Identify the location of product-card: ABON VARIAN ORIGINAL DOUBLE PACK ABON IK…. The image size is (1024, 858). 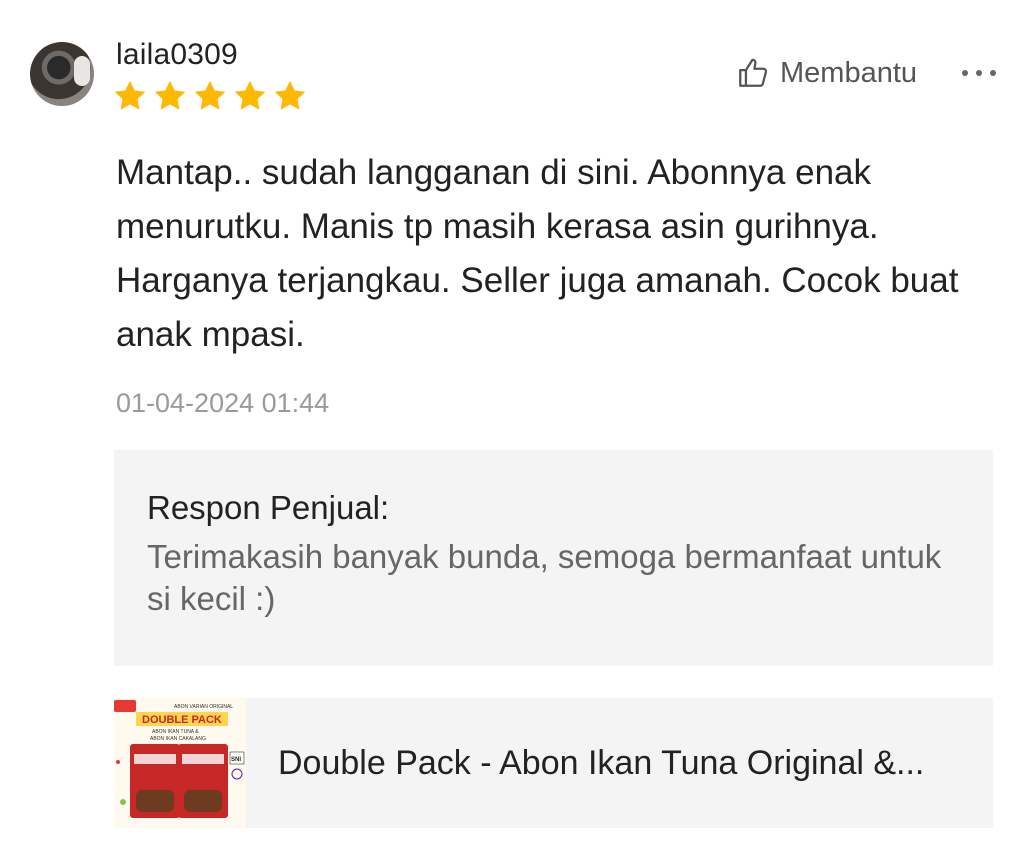
(553, 763).